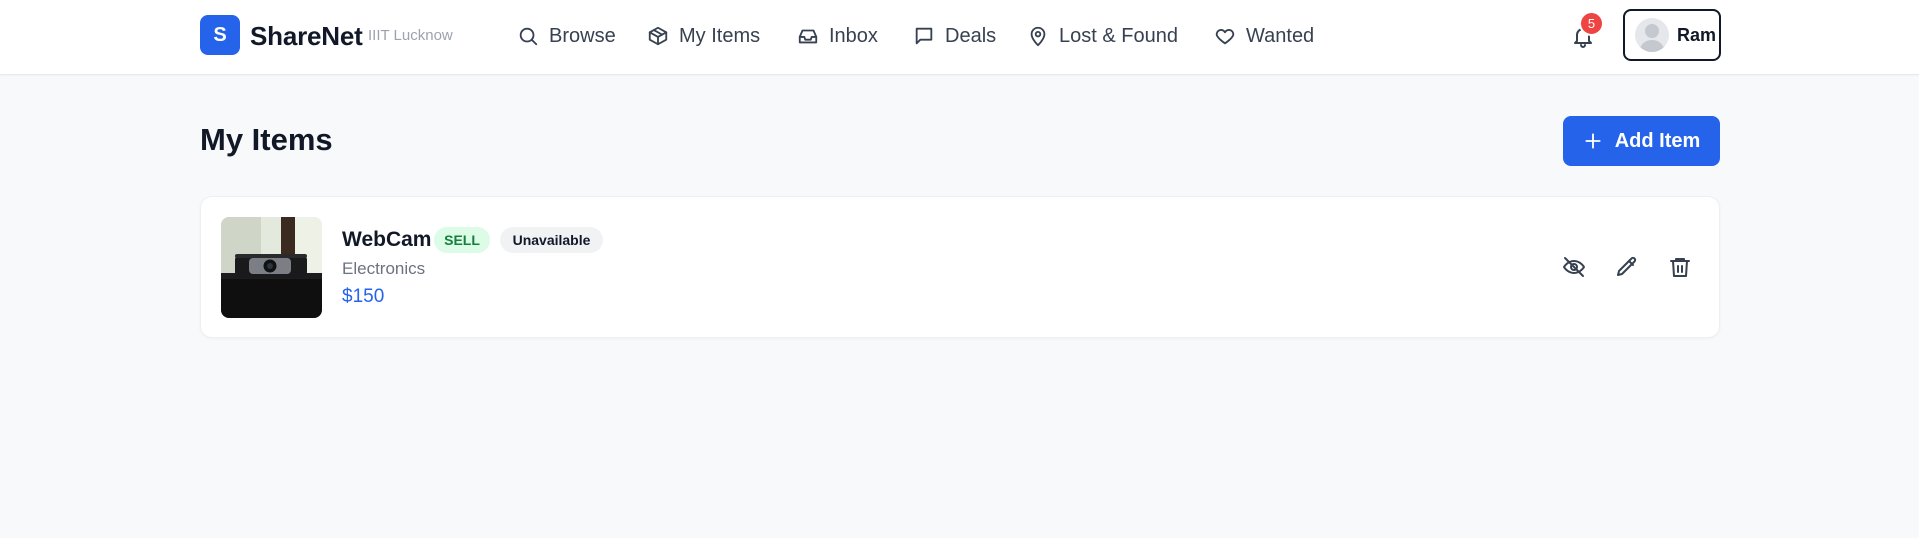 This screenshot has width=1919, height=538. Describe the element at coordinates (462, 240) in the screenshot. I see `item-type-tag: SELL` at that location.